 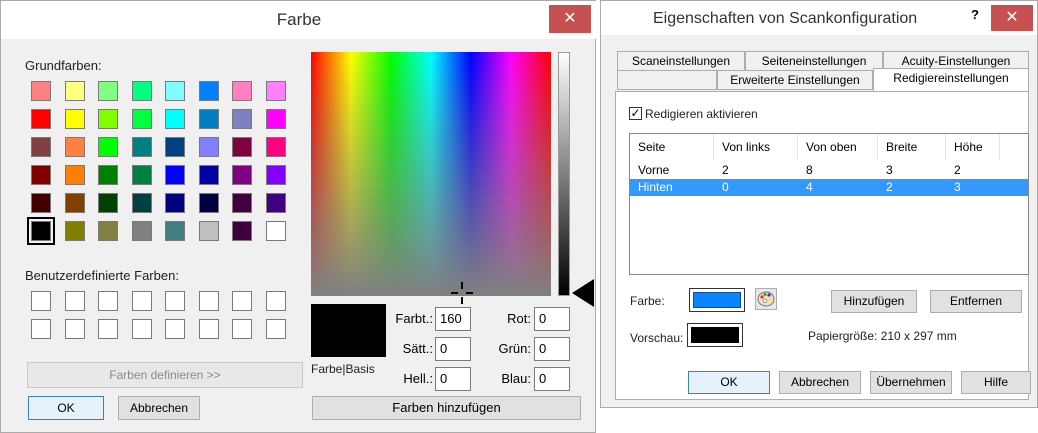 What do you see at coordinates (552, 349) in the screenshot?
I see `green-field: 0` at bounding box center [552, 349].